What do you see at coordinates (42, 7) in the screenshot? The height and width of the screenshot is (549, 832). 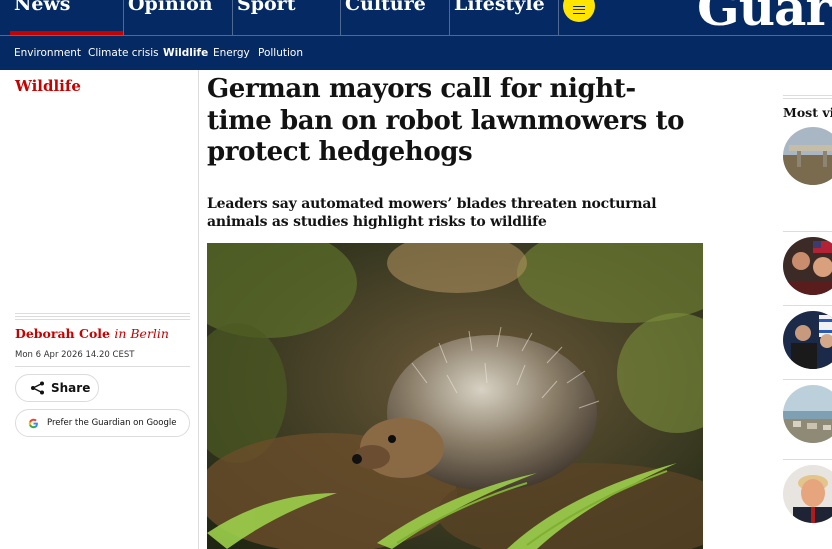 I see `pillar-news-label: News` at bounding box center [42, 7].